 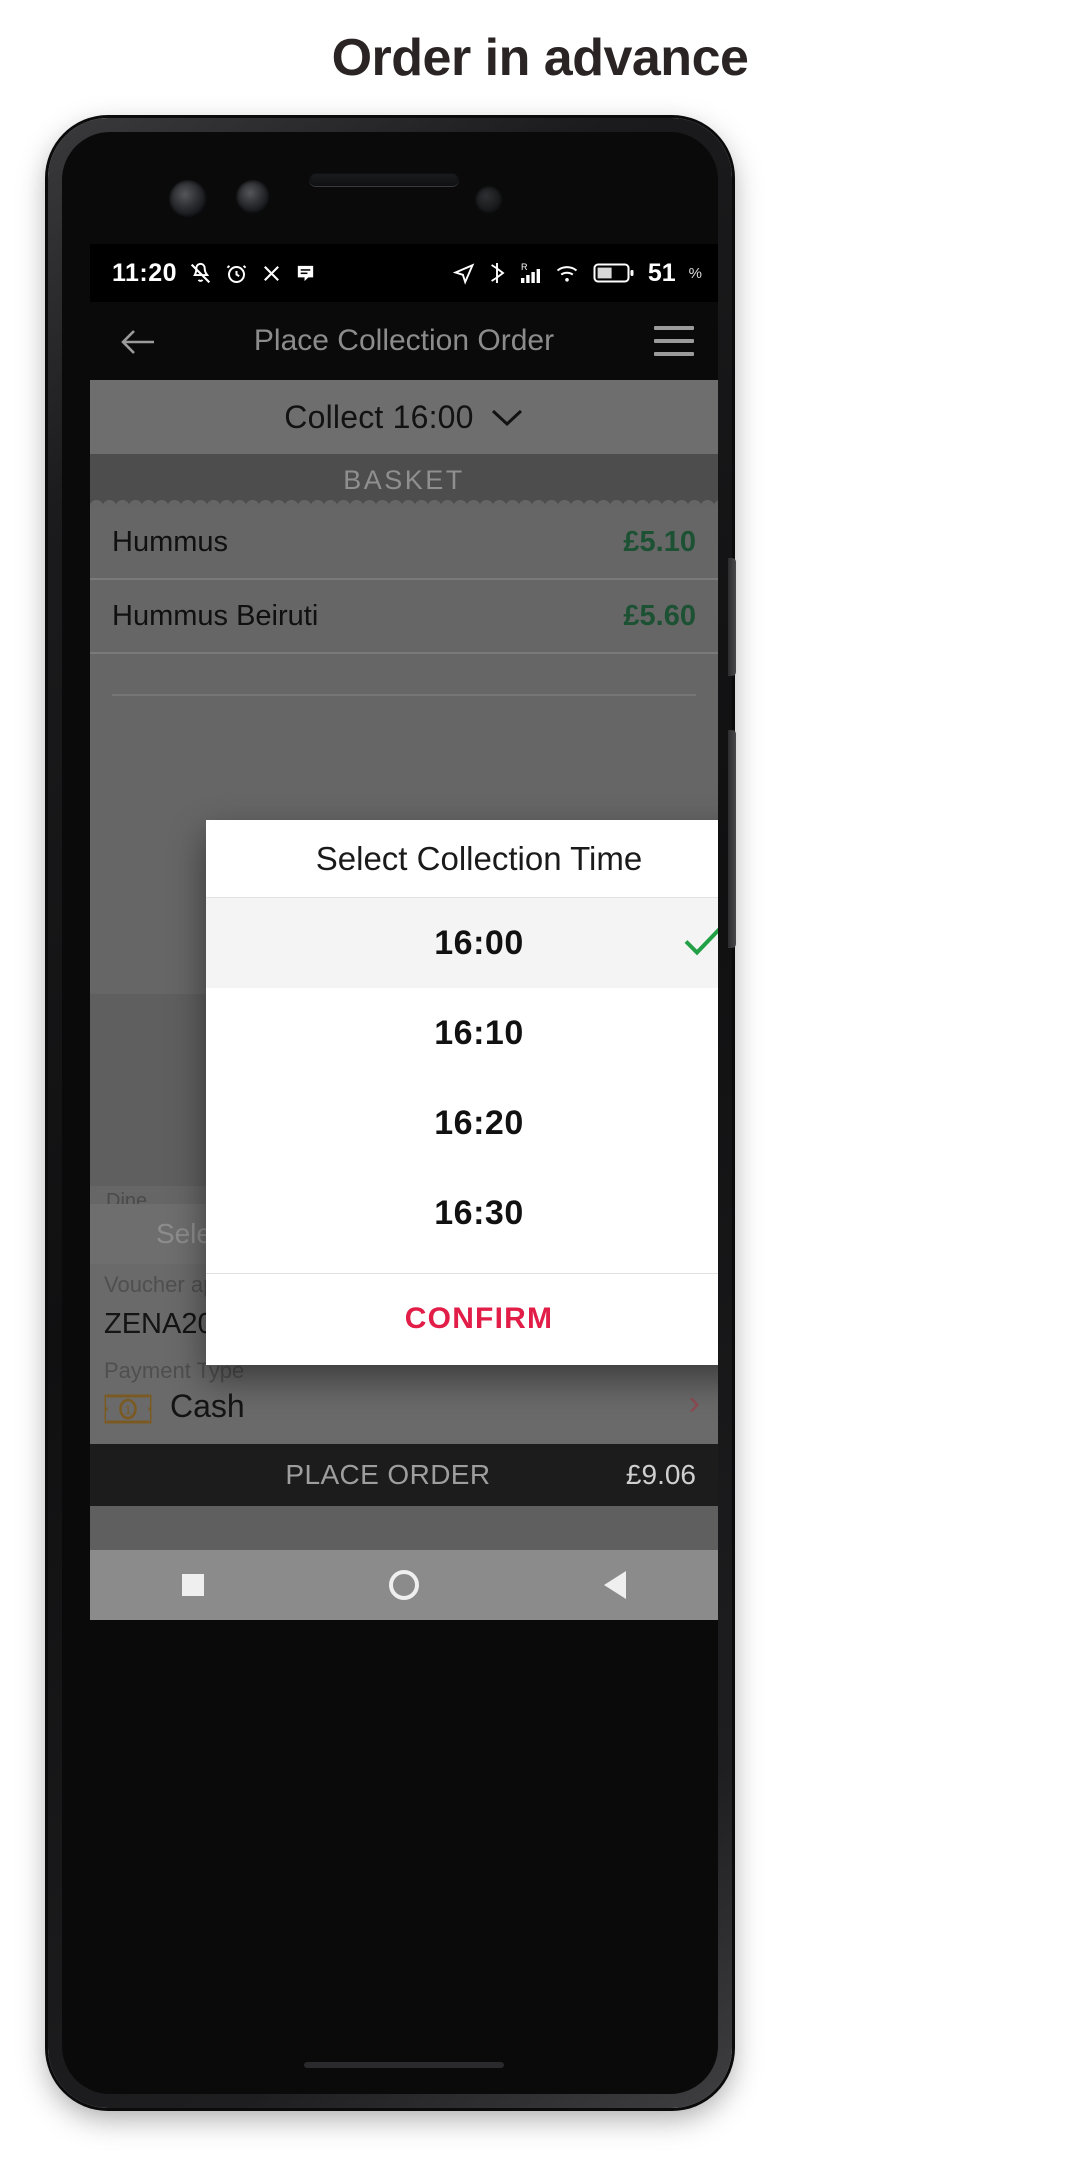 What do you see at coordinates (479, 1212) in the screenshot?
I see `time-option-label: 16:30` at bounding box center [479, 1212].